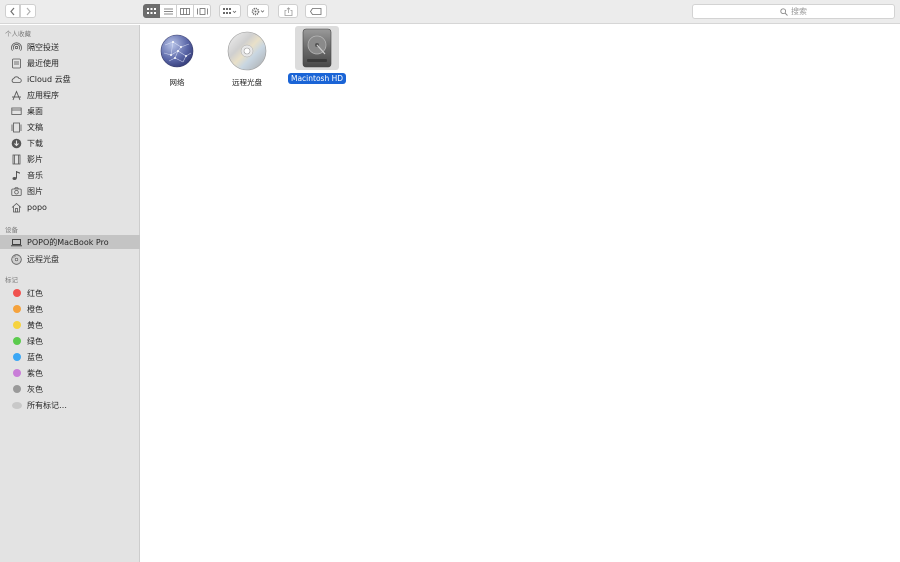 The image size is (900, 562). I want to click on sidebar-item-label: 应用程序, so click(43, 95).